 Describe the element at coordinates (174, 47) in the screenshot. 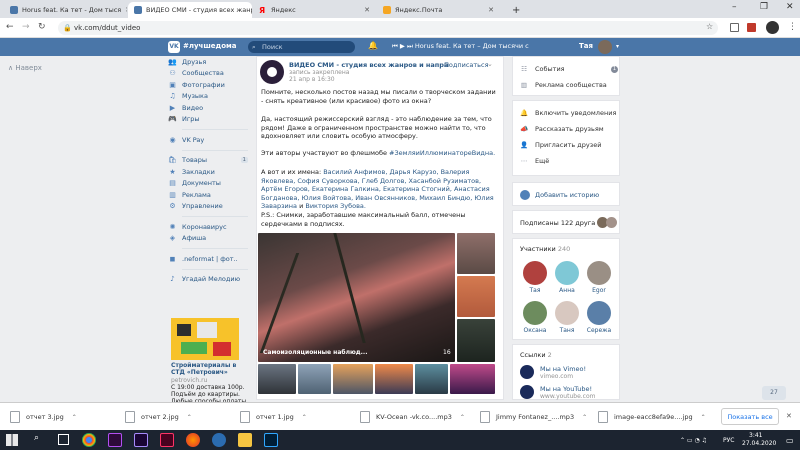

I see `vk-logo-icon: VK` at that location.